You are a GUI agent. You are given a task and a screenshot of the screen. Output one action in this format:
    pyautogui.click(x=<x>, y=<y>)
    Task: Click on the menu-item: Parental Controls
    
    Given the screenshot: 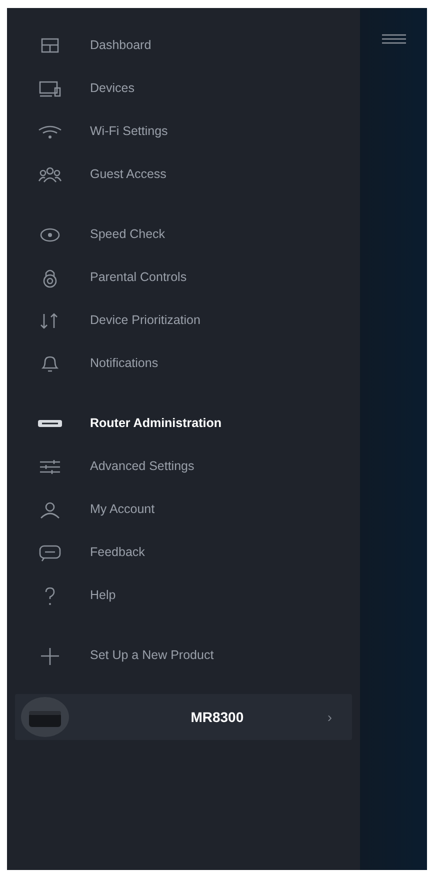 What is the action you would take?
    pyautogui.click(x=183, y=277)
    